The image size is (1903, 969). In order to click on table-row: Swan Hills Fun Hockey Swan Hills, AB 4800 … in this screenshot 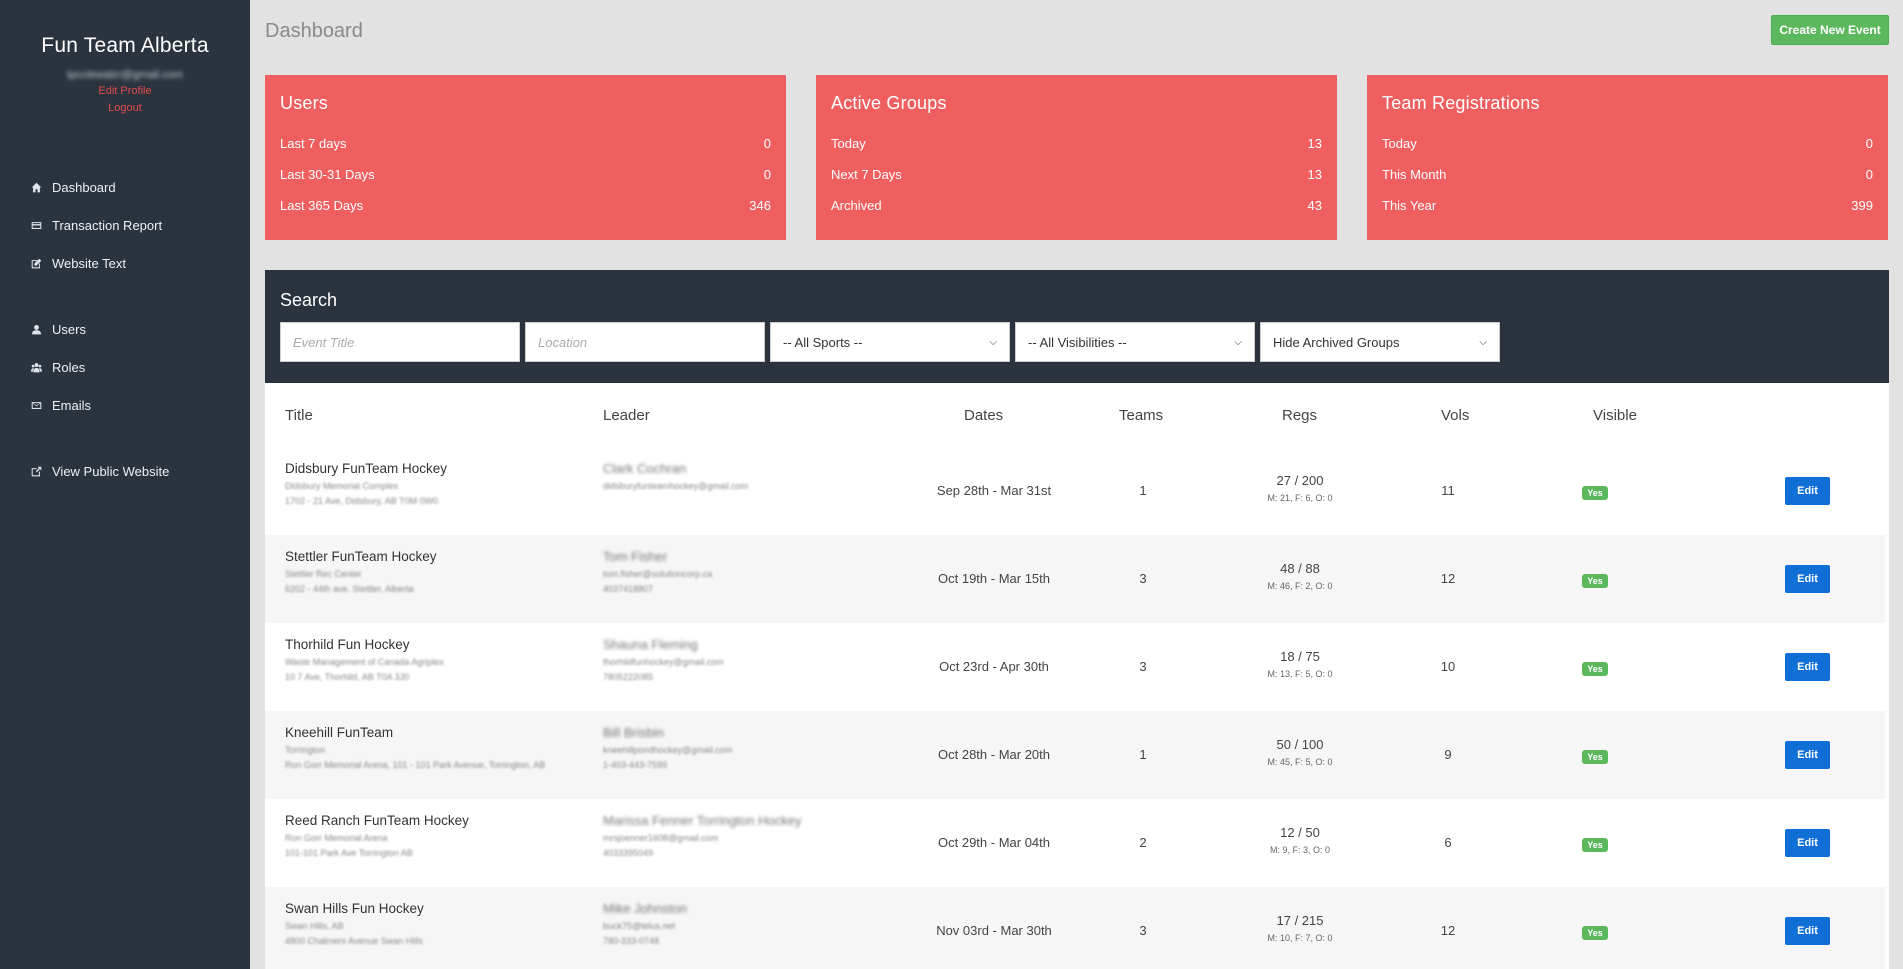, I will do `click(1075, 928)`.